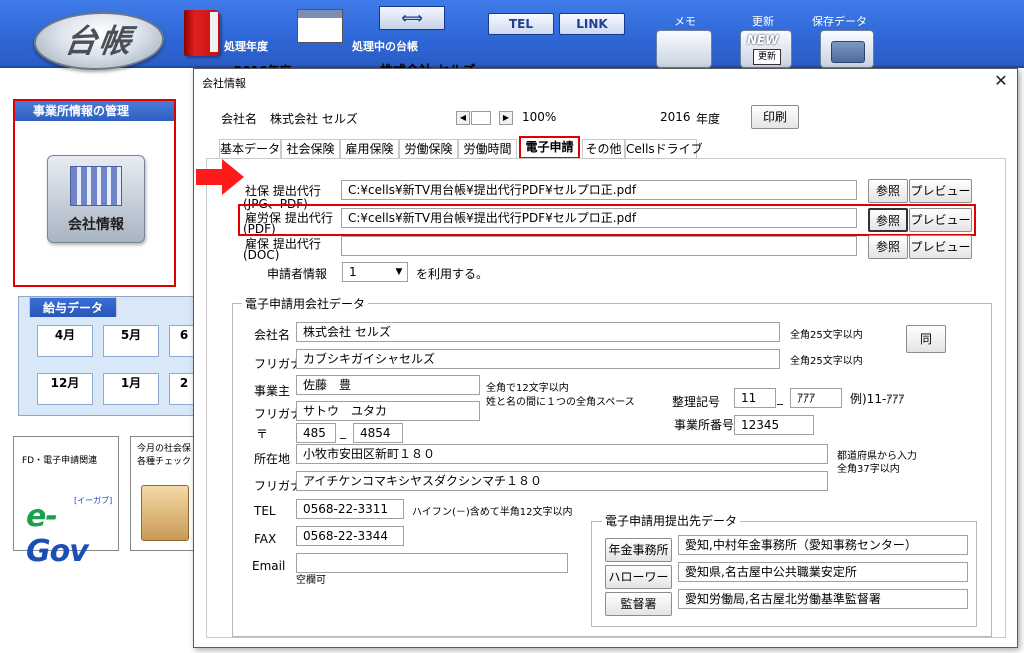  I want to click on company-name-field-label: 会社名, so click(272, 335).